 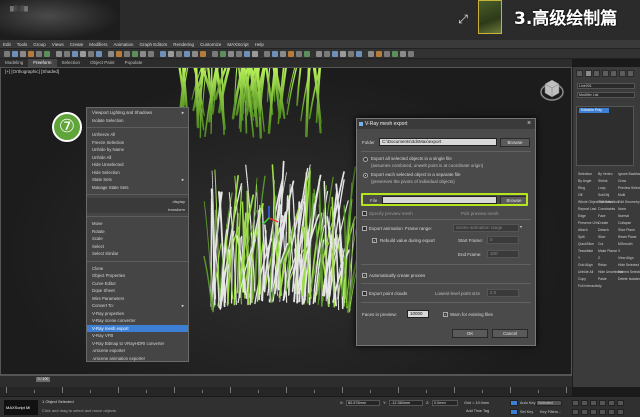 I want to click on quad-menu-item: Manage State Sets, so click(x=137, y=188).